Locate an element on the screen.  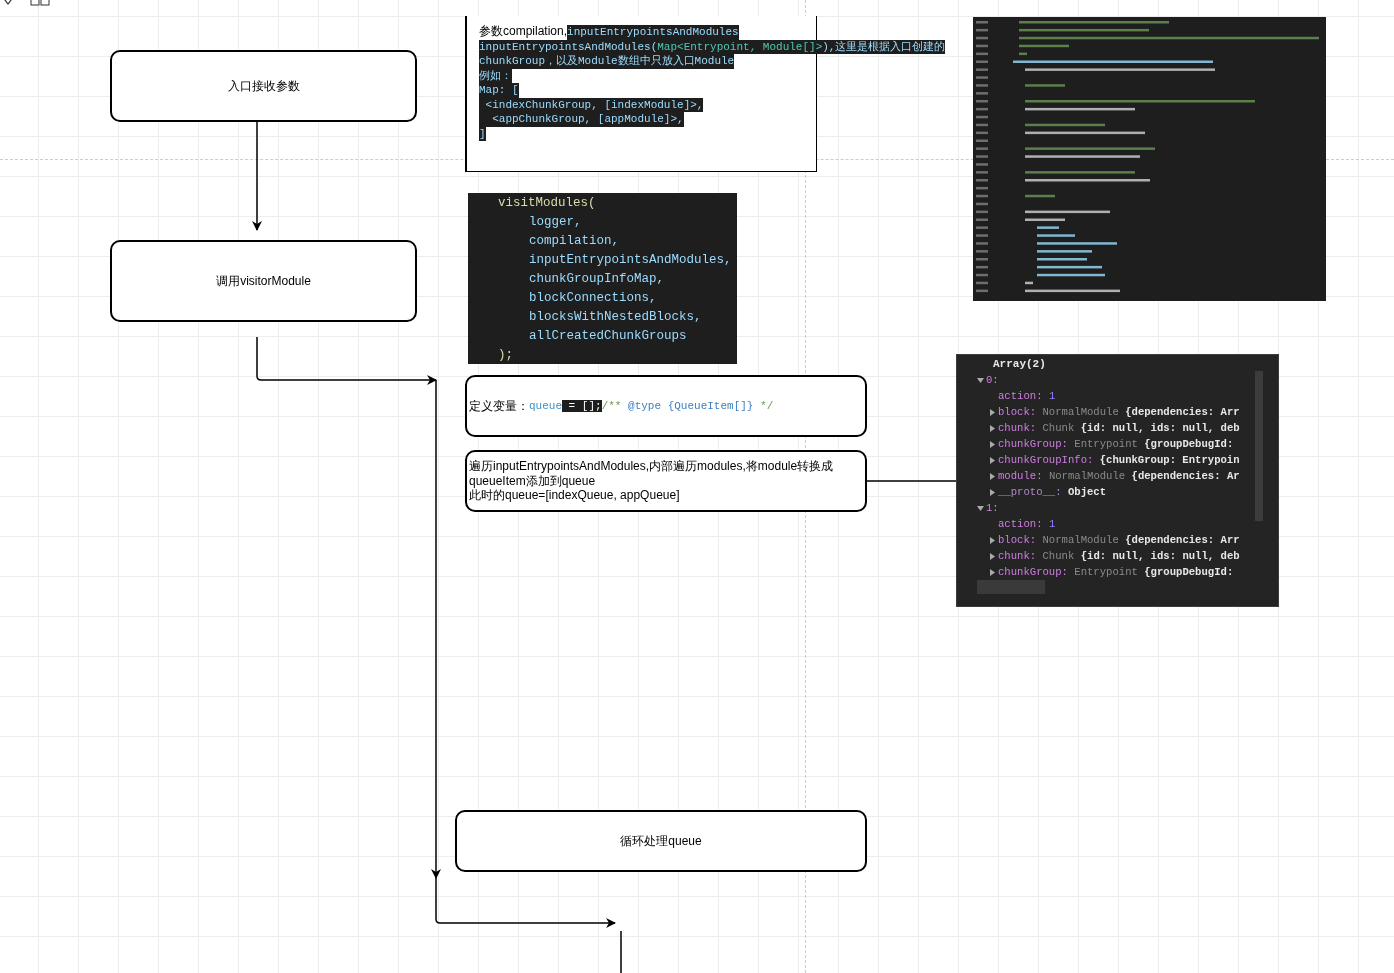
process-node: 入口接收参数 is located at coordinates (263, 86).